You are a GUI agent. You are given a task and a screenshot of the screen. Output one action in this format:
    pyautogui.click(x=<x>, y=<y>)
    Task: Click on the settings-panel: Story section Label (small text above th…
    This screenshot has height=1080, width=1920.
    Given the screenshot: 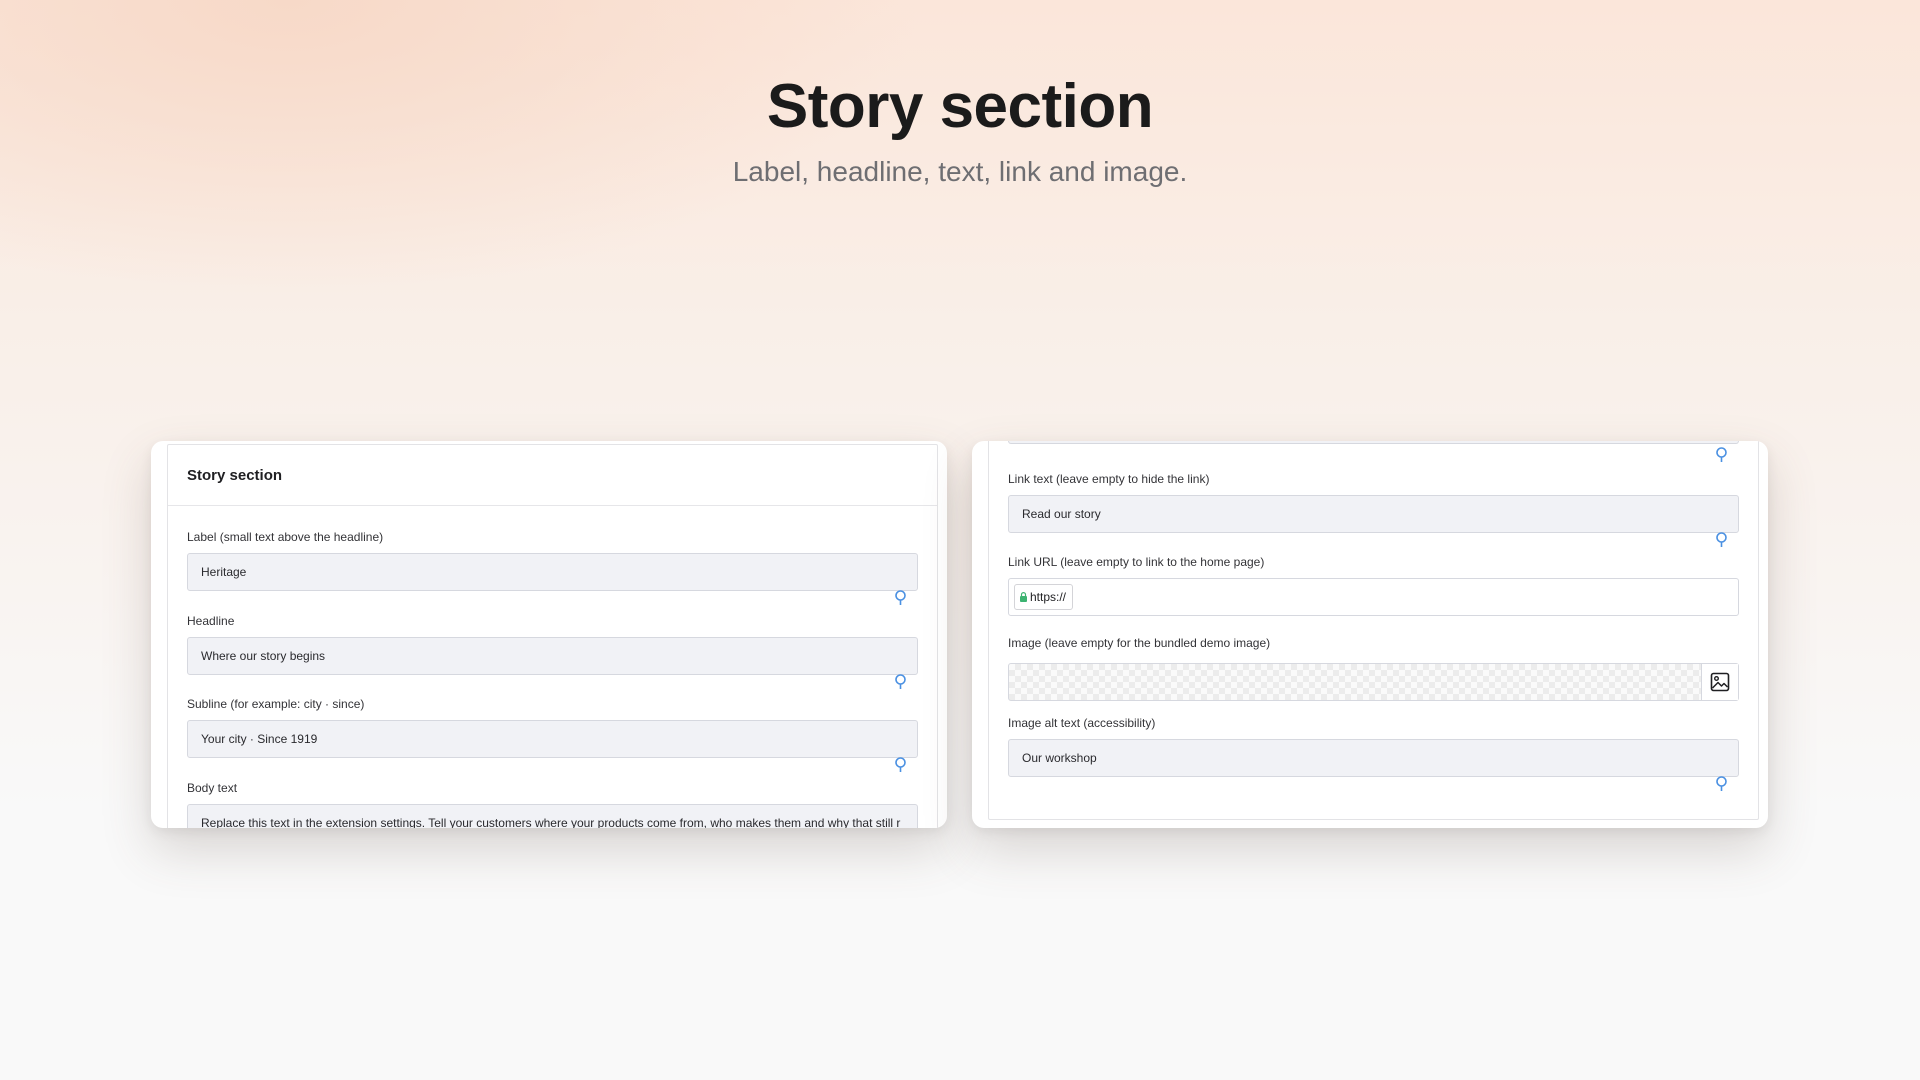 What is the action you would take?
    pyautogui.click(x=552, y=636)
    